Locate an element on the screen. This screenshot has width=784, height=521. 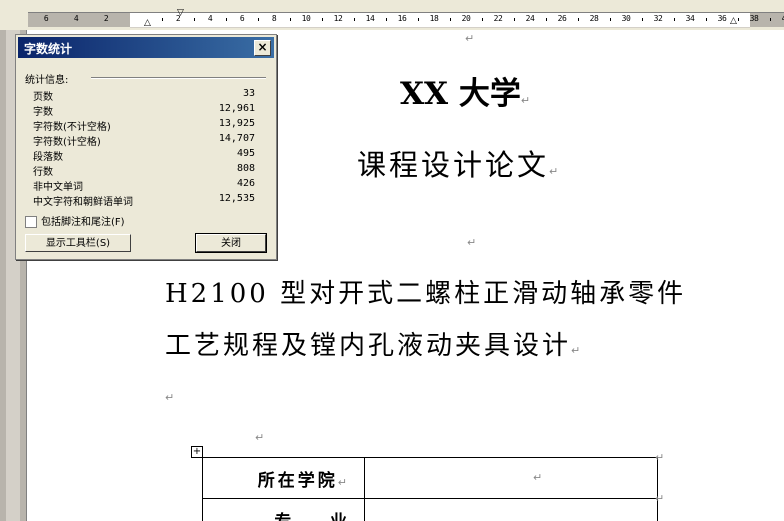
checkbox-label: 包括脚注和尾注(F) is located at coordinates (83, 222).